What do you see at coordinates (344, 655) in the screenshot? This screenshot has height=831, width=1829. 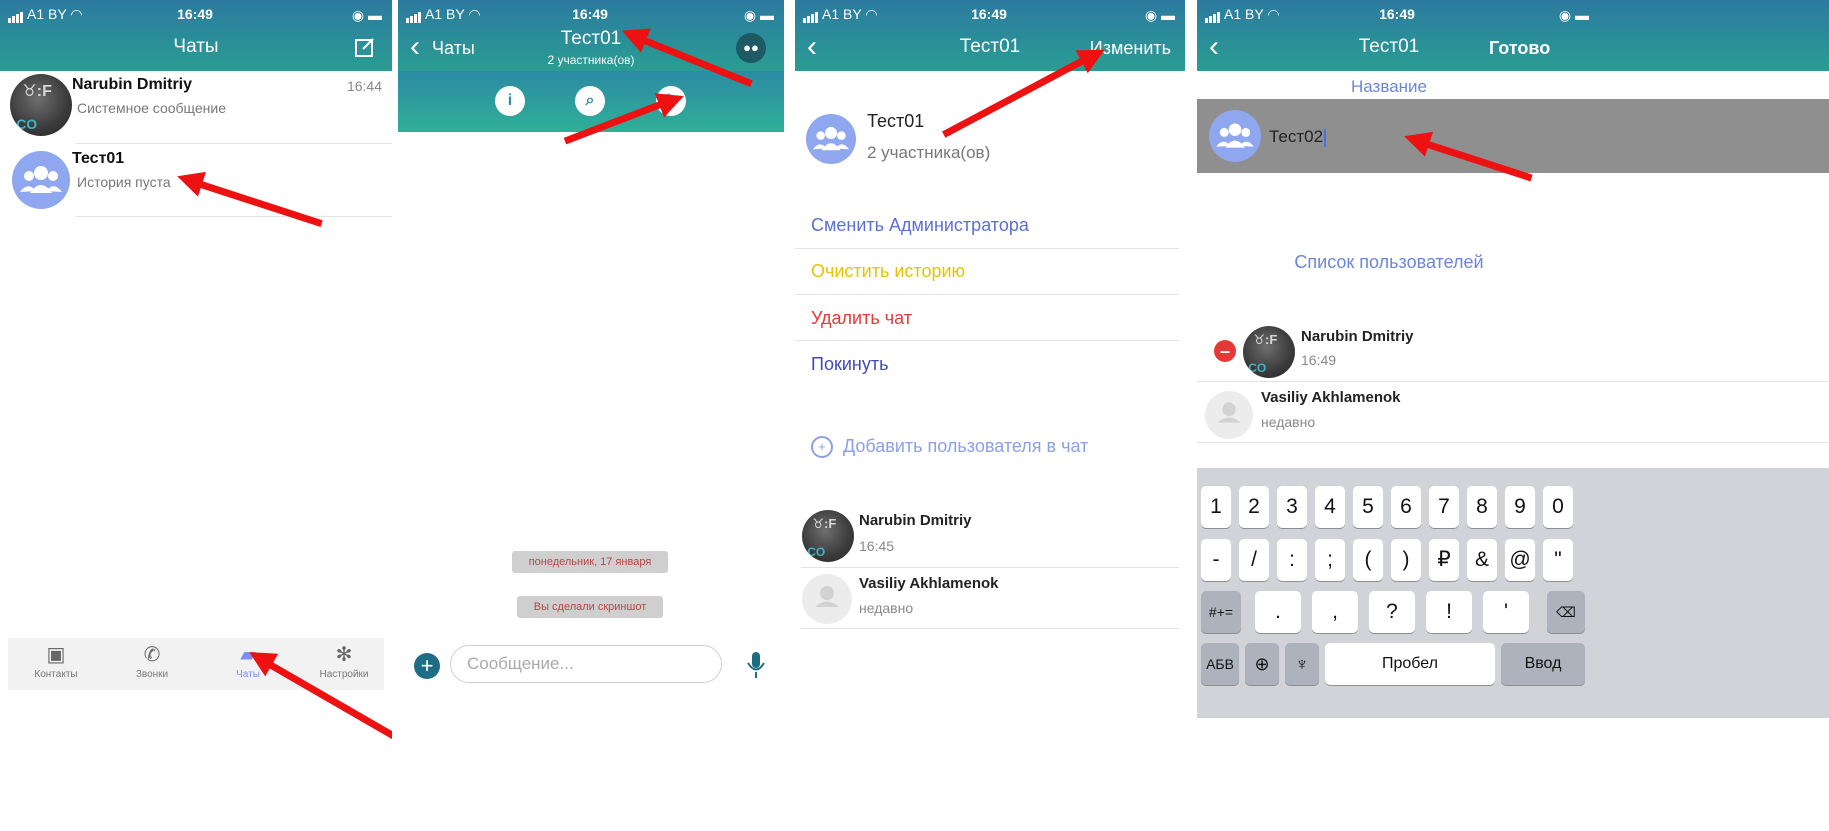 I see `gear-icon: ✻` at bounding box center [344, 655].